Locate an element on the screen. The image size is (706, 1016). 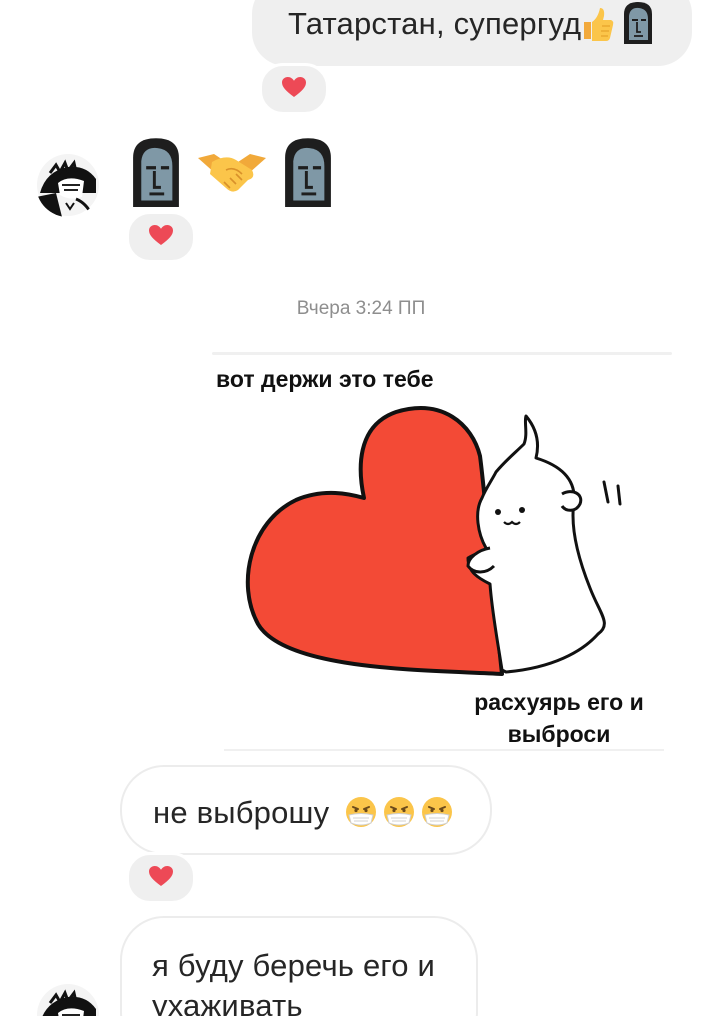
thumbs-up-icon is located at coordinates (597, 25).